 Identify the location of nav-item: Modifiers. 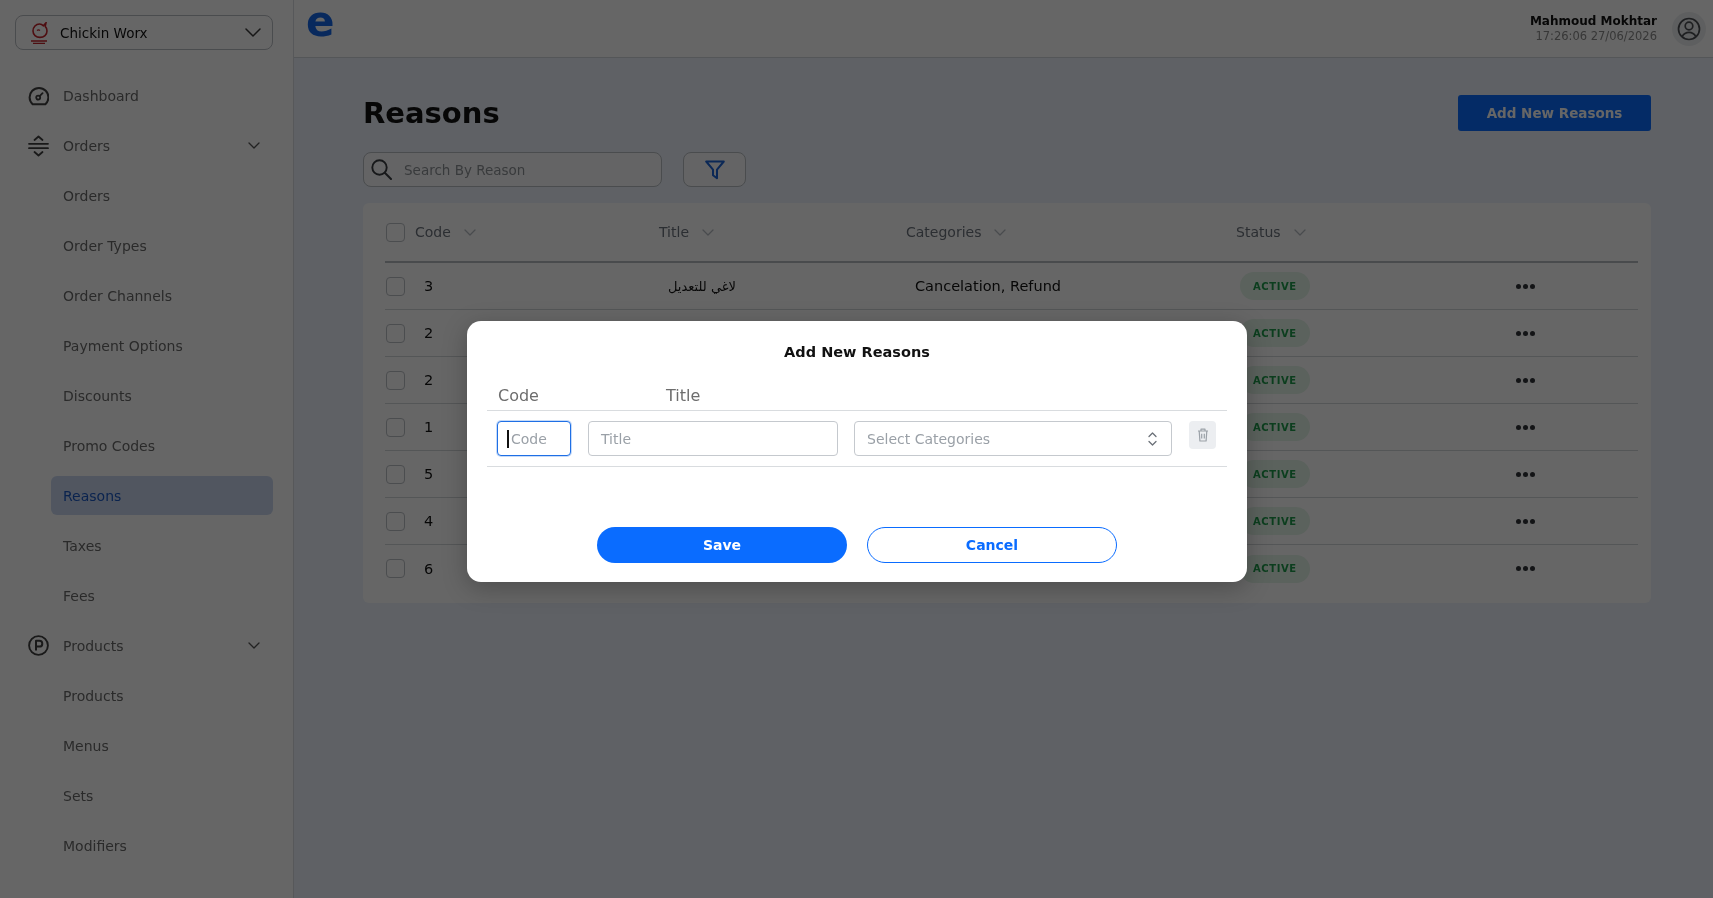
(162, 845).